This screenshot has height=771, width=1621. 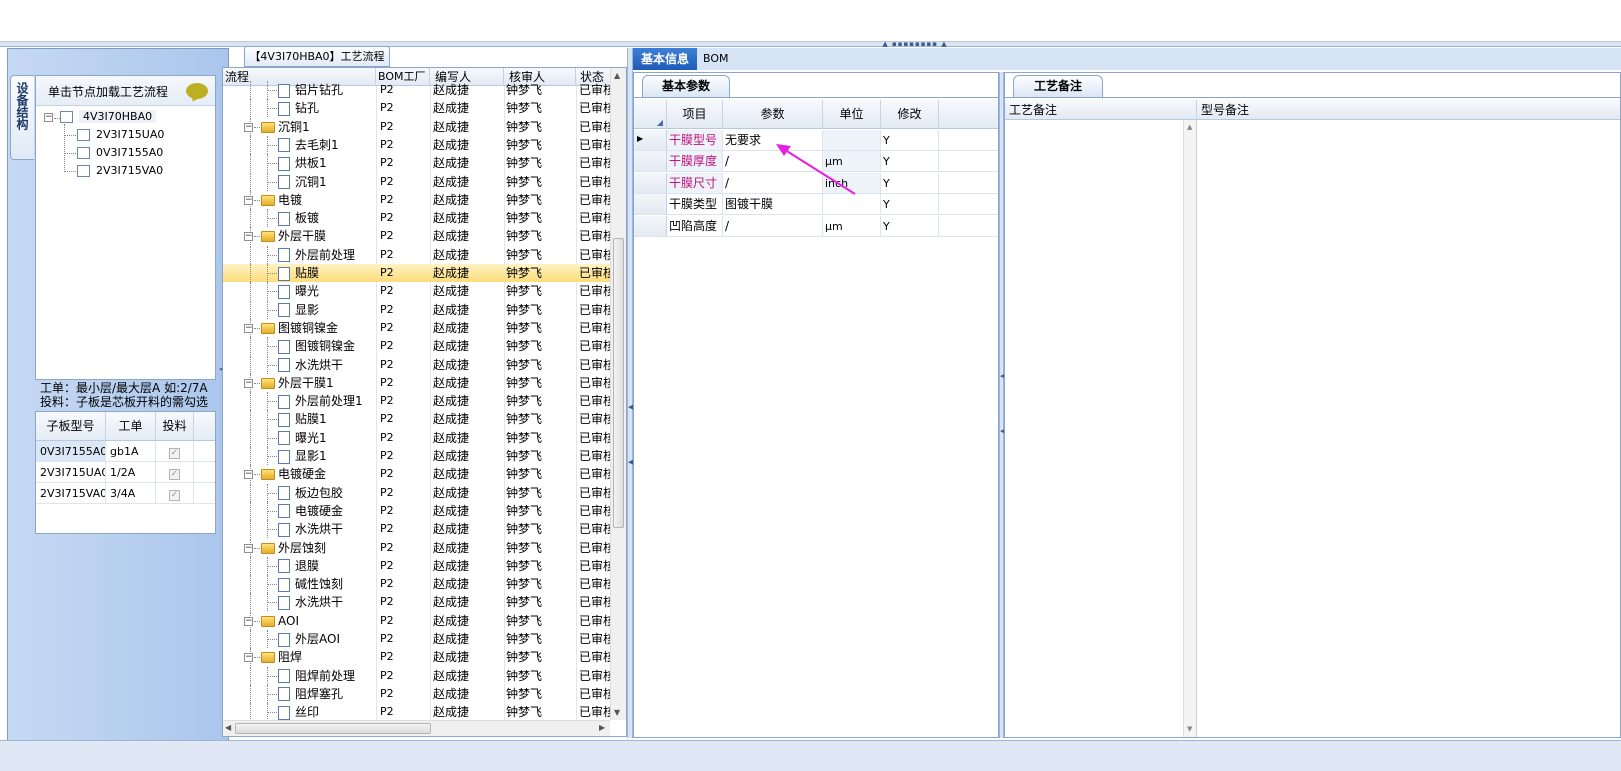 I want to click on process-row: − AOI P2 赵成捷 钟梦飞 已审核, so click(x=416, y=620).